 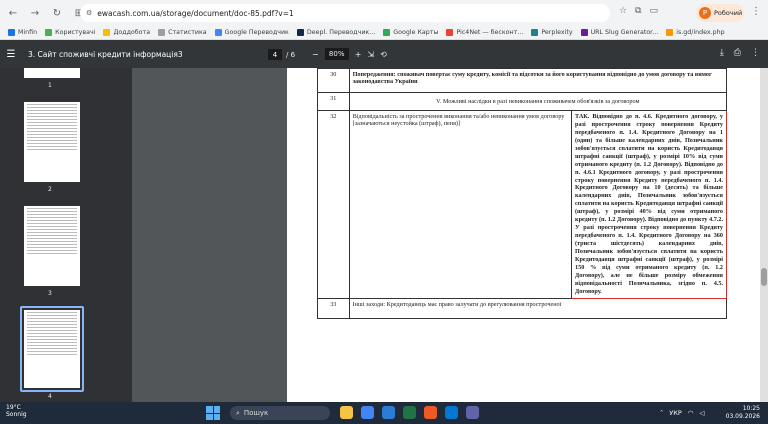 What do you see at coordinates (370, 54) in the screenshot?
I see `fit-page-icon: ⇲` at bounding box center [370, 54].